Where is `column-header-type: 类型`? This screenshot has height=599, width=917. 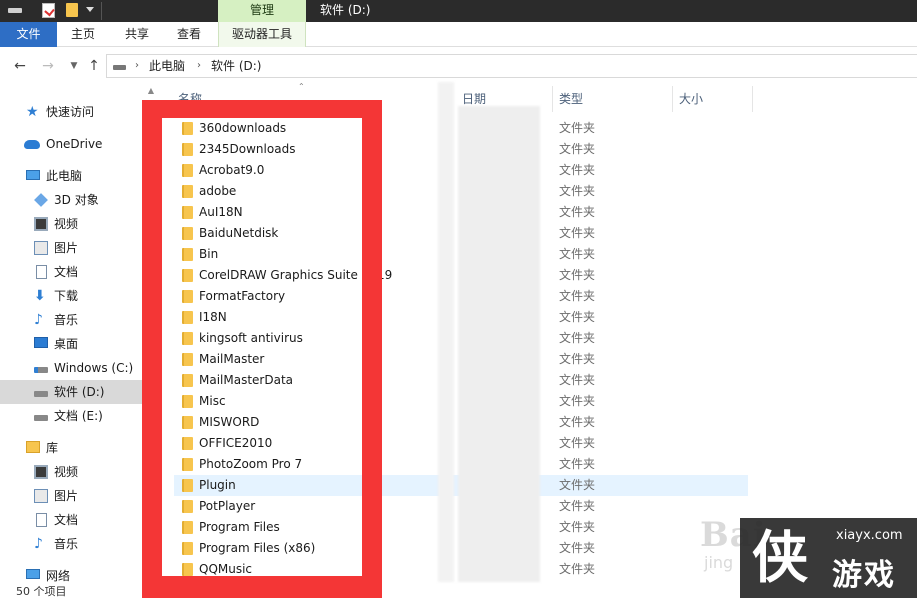 column-header-type: 类型 is located at coordinates (571, 99).